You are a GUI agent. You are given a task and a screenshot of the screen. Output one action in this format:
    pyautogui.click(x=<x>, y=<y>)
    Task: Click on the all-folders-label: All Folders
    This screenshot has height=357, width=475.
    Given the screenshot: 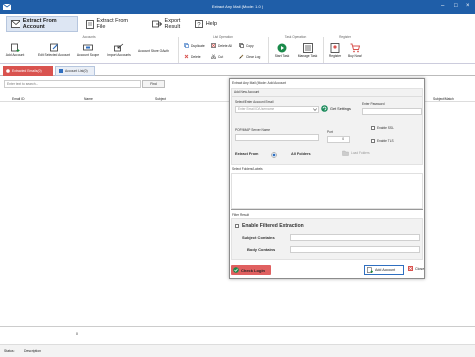 What is the action you would take?
    pyautogui.click(x=301, y=154)
    